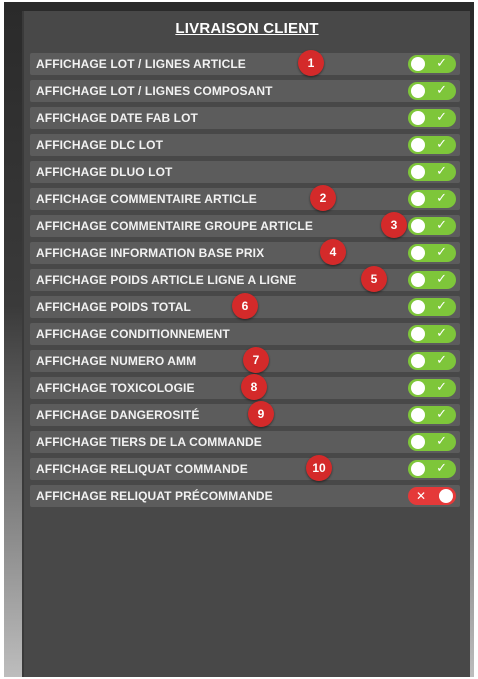  What do you see at coordinates (146, 199) in the screenshot?
I see `setting-label: AFFICHAGE COMMENTAIRE ARTICLE` at bounding box center [146, 199].